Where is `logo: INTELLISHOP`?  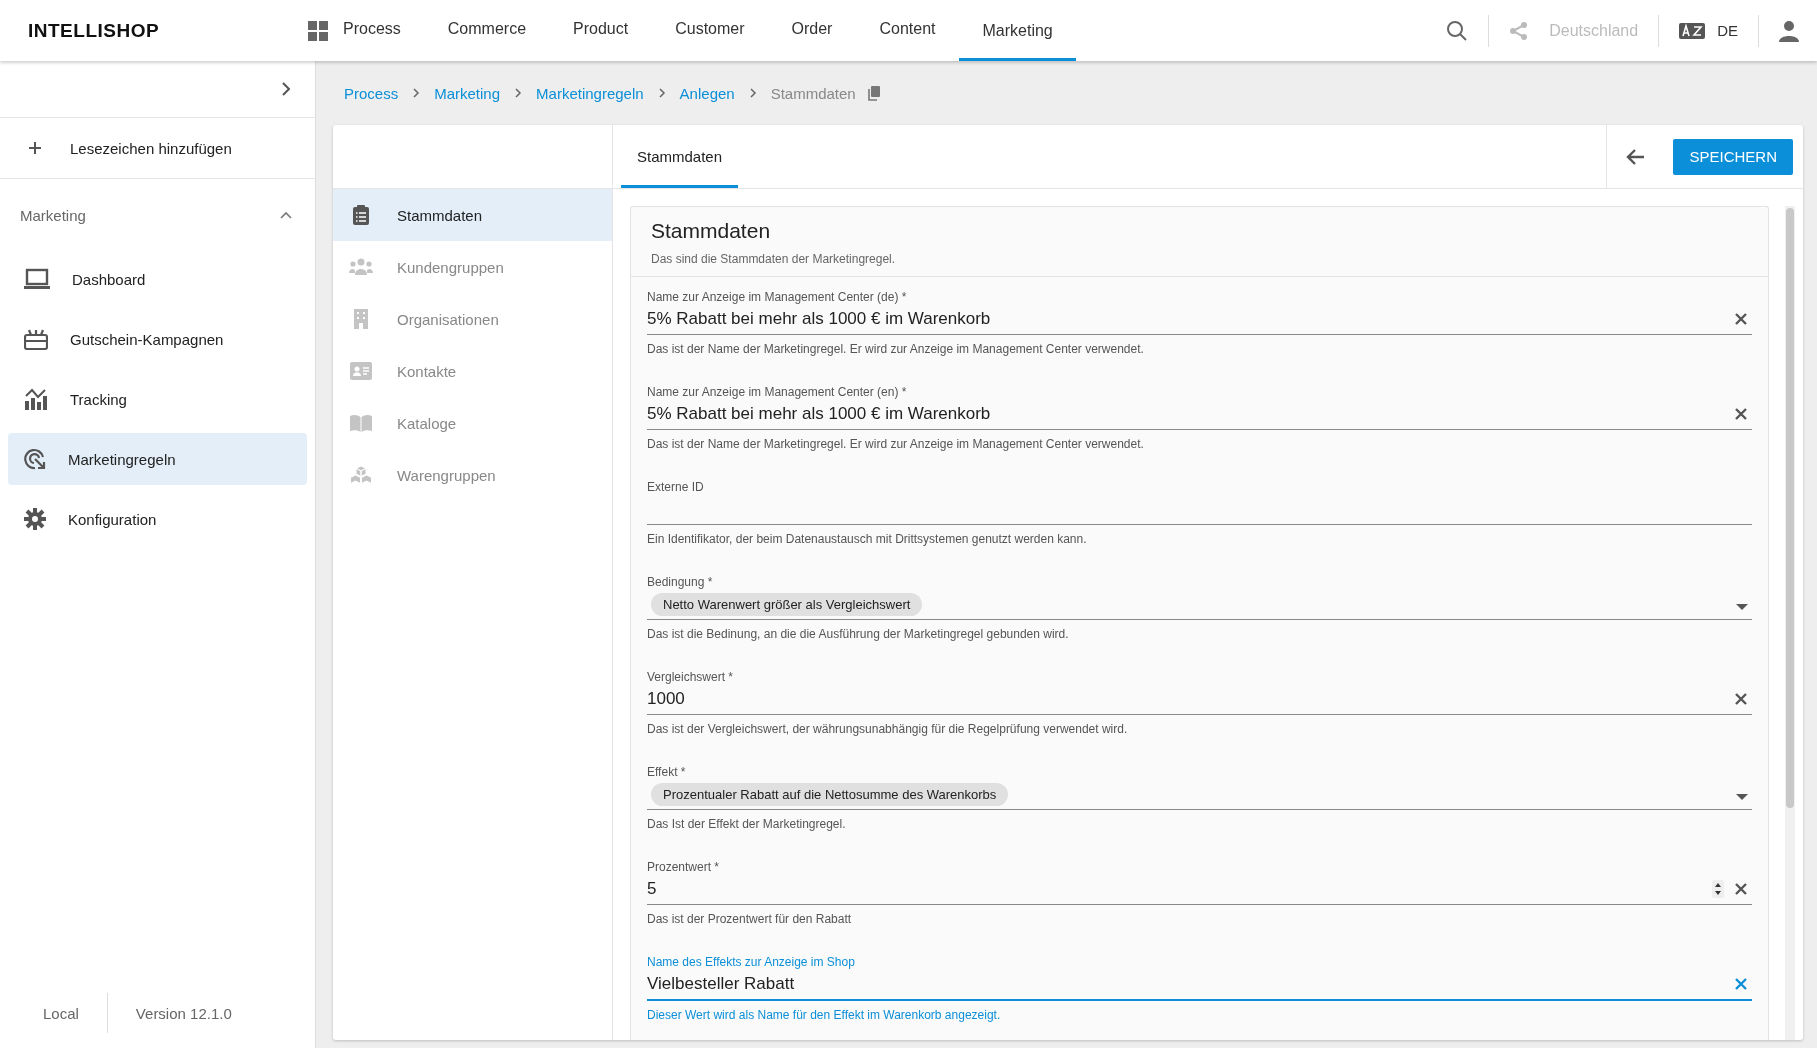 logo: INTELLISHOP is located at coordinates (154, 30).